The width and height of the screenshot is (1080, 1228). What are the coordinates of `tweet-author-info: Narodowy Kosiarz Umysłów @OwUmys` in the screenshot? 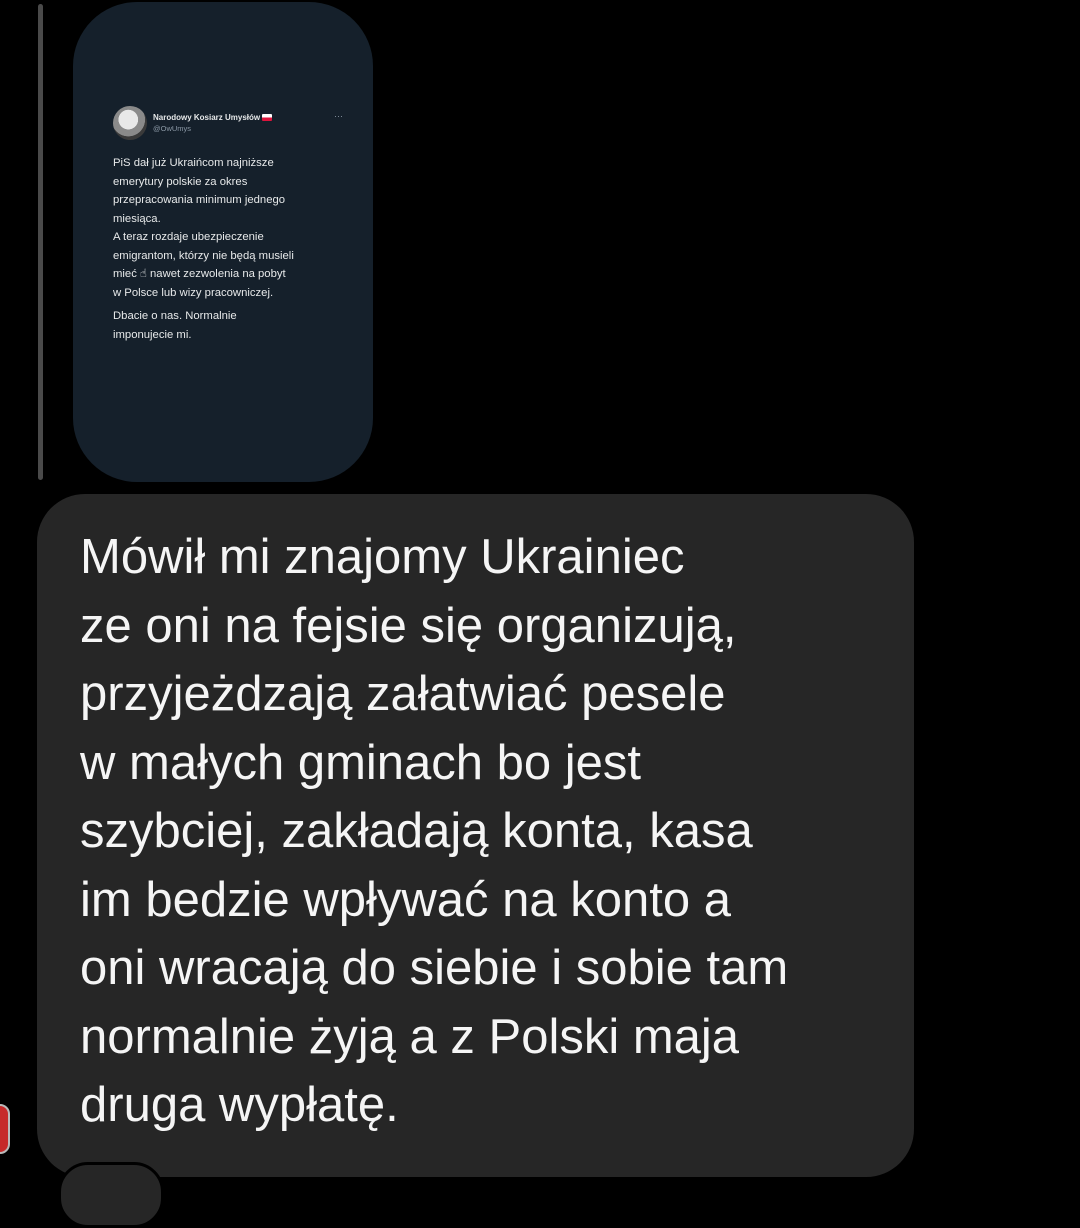 It's located at (243, 123).